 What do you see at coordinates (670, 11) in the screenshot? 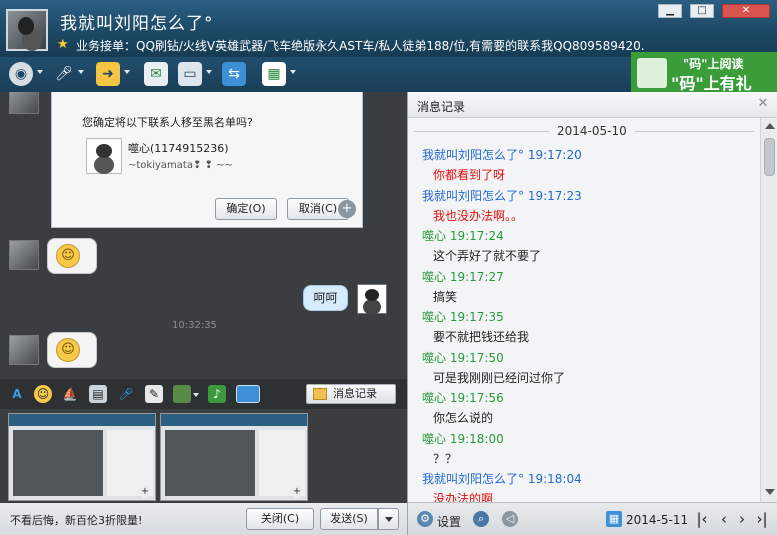
I see `minimize-button: ▁` at bounding box center [670, 11].